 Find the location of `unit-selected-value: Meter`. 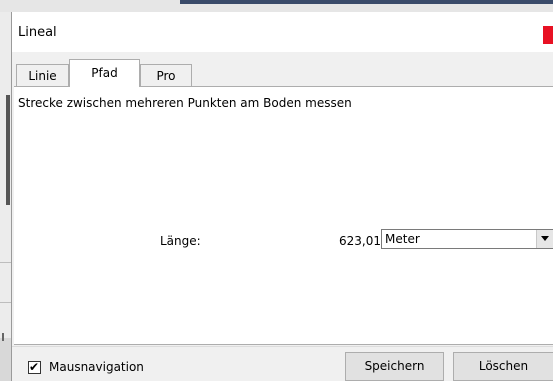

unit-selected-value: Meter is located at coordinates (402, 239).